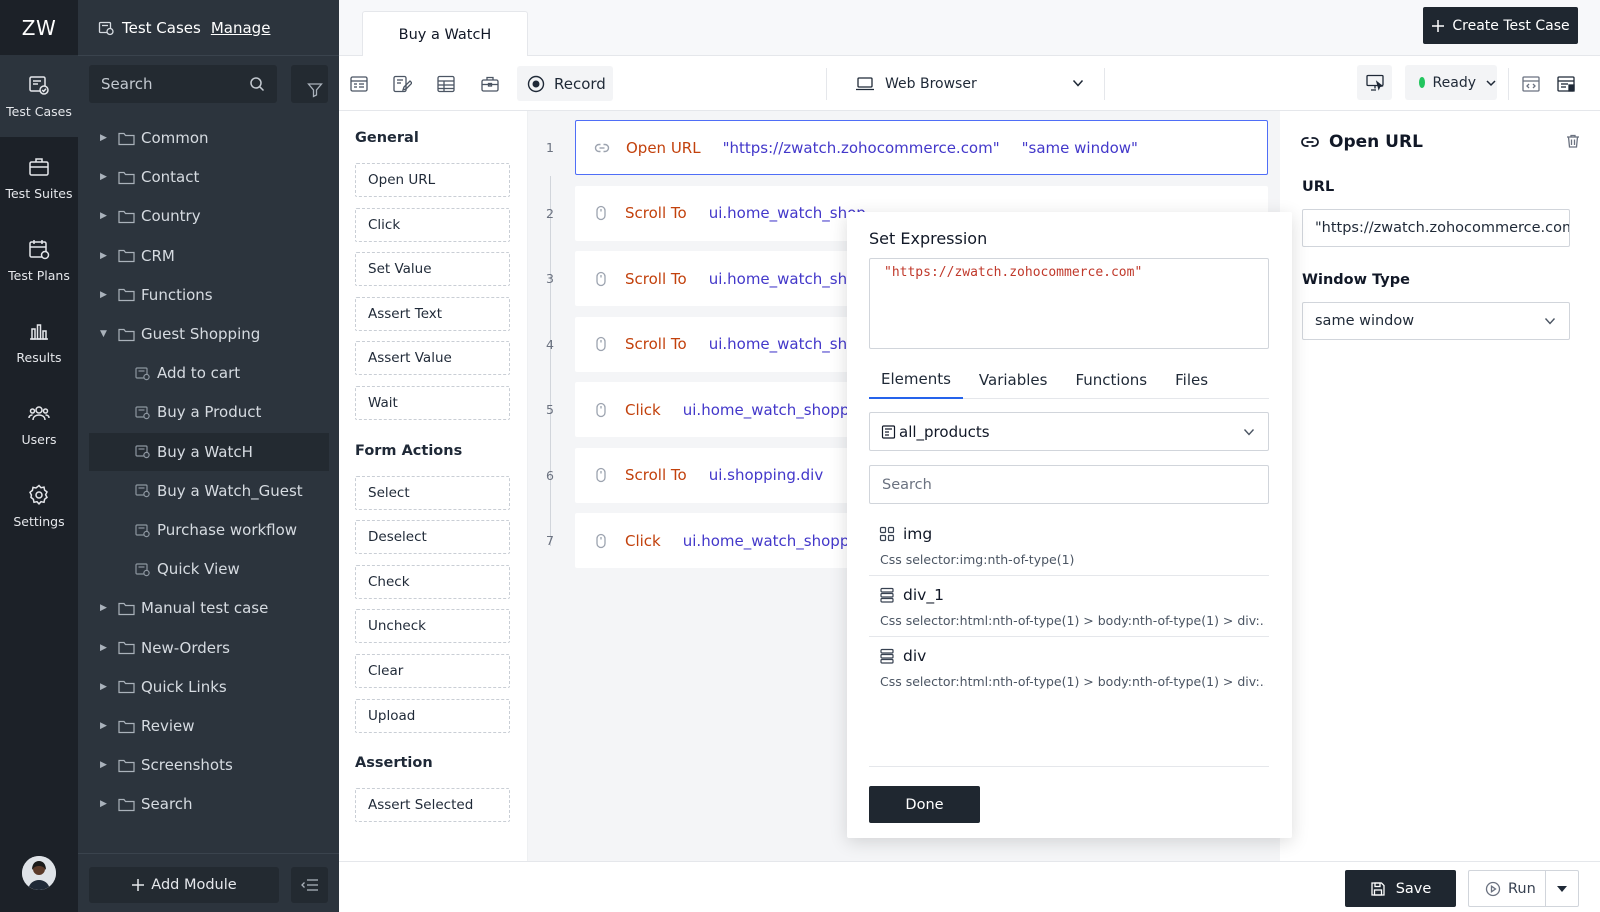 The width and height of the screenshot is (1600, 912). Describe the element at coordinates (198, 569) in the screenshot. I see `tree-node-label: Quick View` at that location.